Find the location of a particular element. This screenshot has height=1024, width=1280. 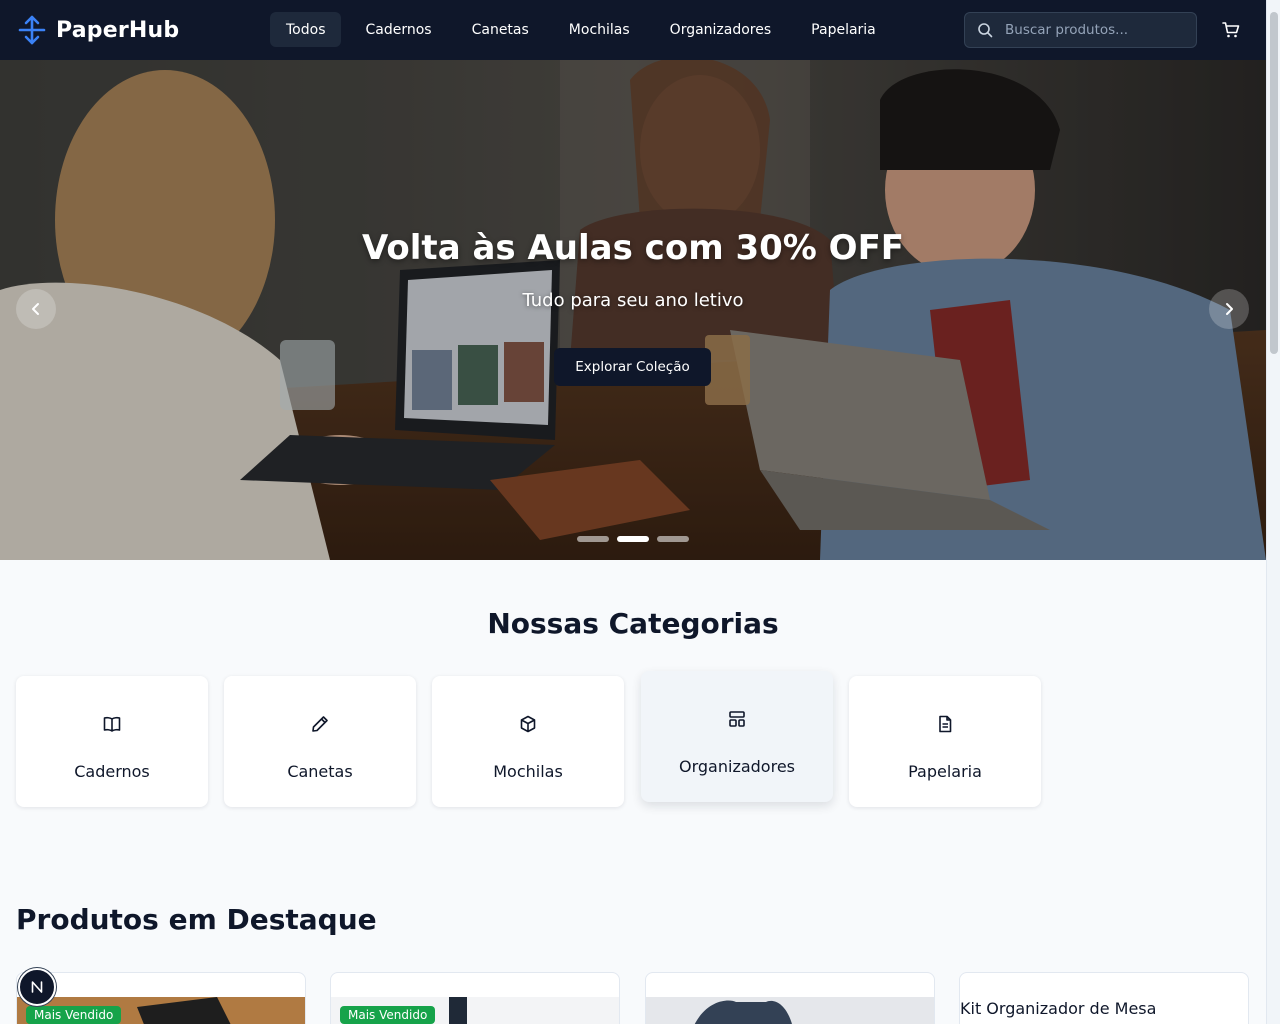

category-card-canetas: Canetas is located at coordinates (320, 741).